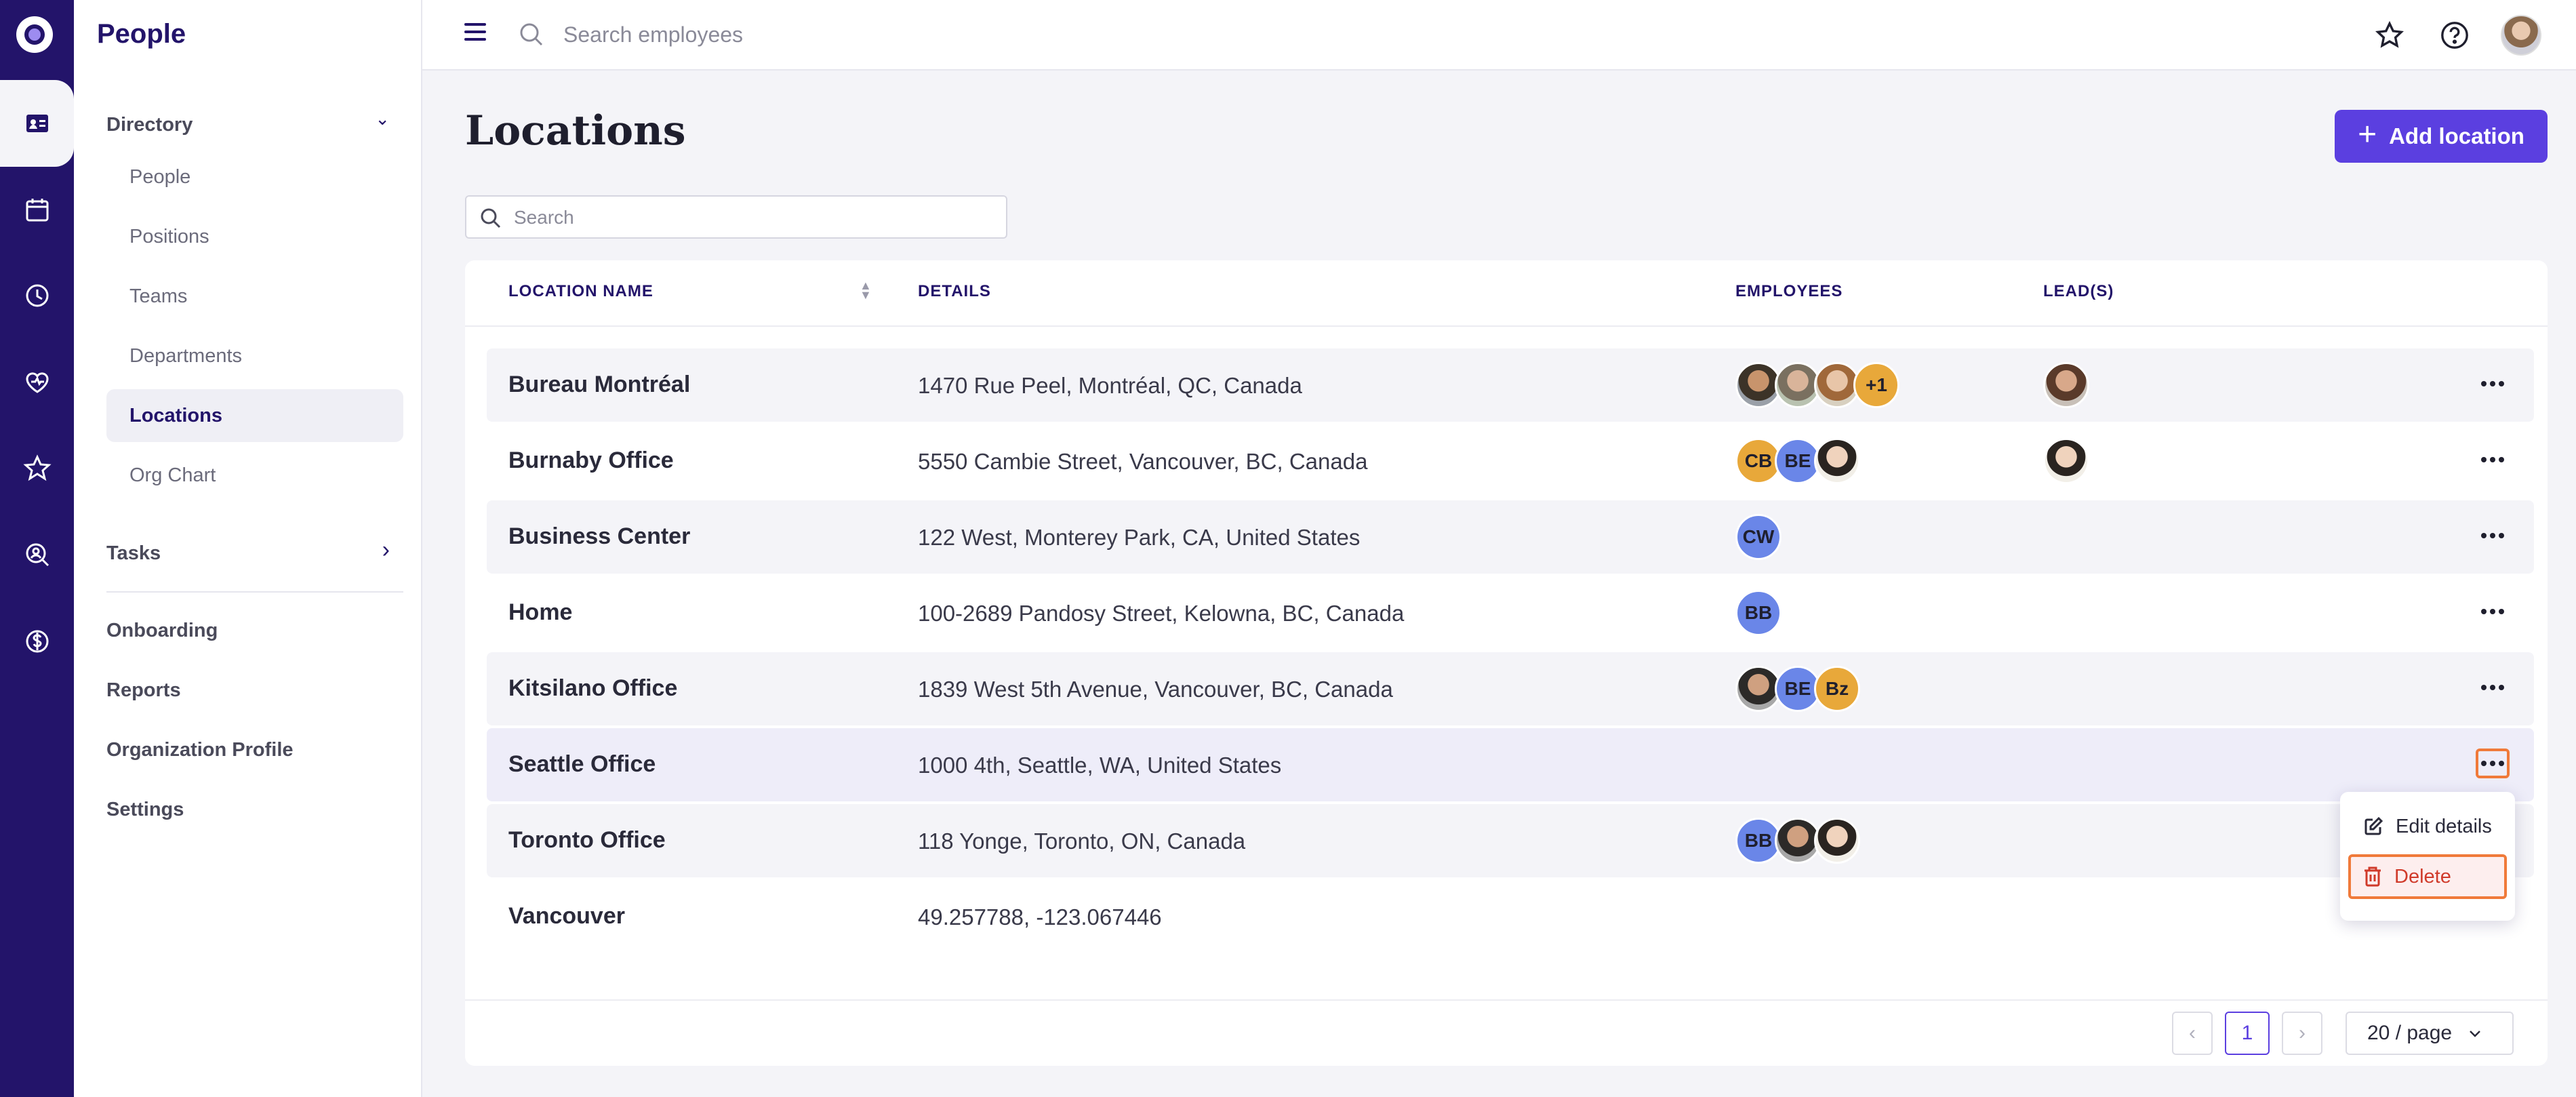 The image size is (2576, 1097). What do you see at coordinates (149, 125) in the screenshot?
I see `sidebar-section-directory: Directory` at bounding box center [149, 125].